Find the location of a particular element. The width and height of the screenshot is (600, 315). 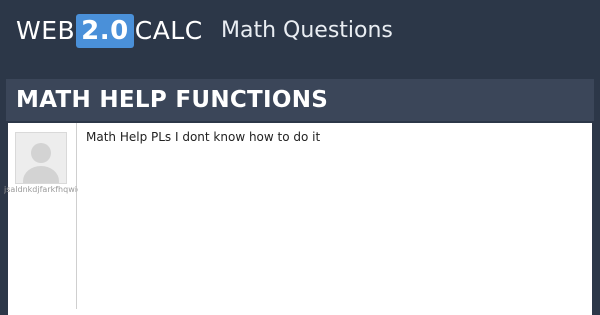

default-user-avatar-icon is located at coordinates (41, 158).